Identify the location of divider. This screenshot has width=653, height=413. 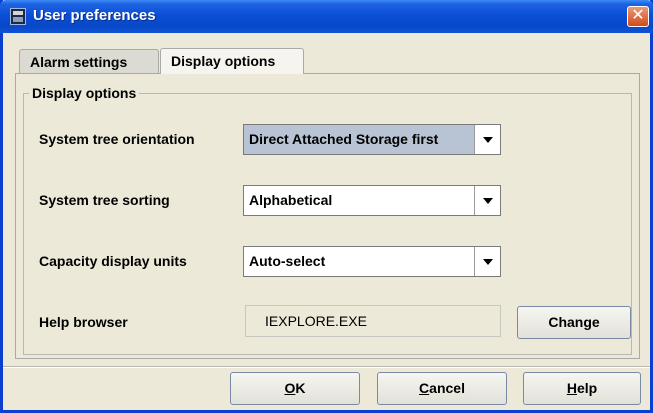
(326, 367).